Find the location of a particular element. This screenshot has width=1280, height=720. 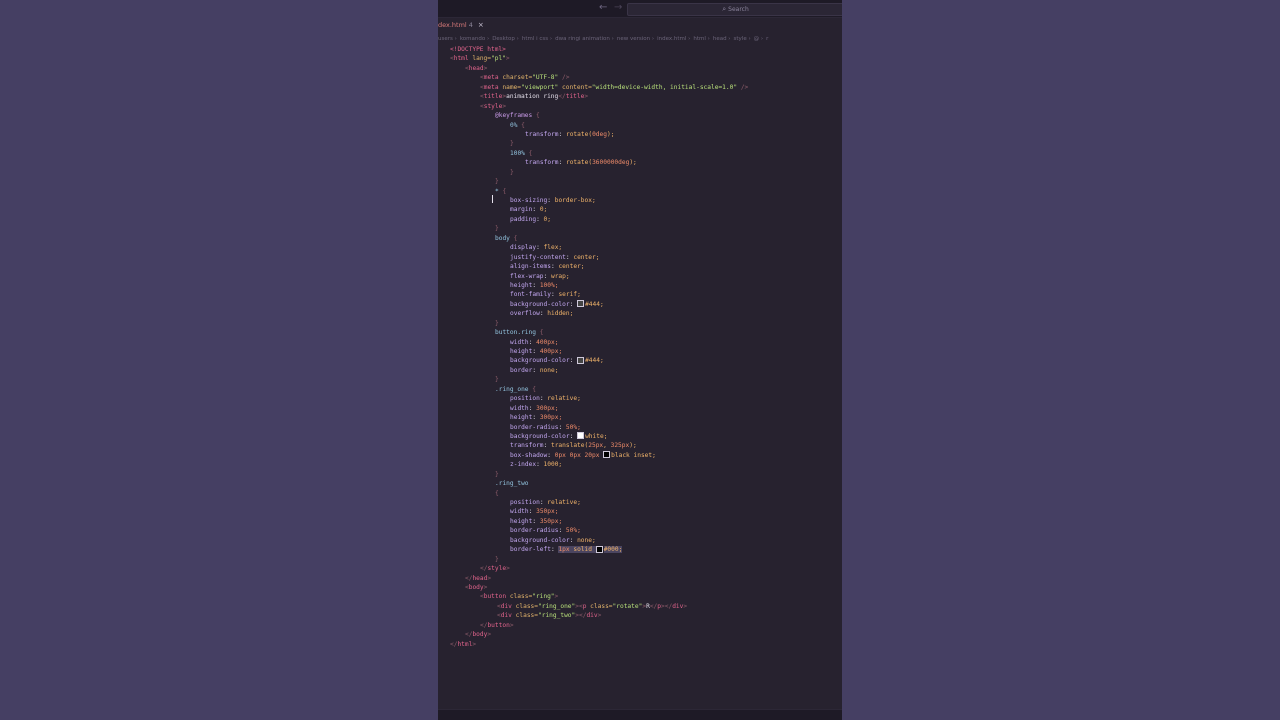

code-line: width: 300px; is located at coordinates (640, 408).